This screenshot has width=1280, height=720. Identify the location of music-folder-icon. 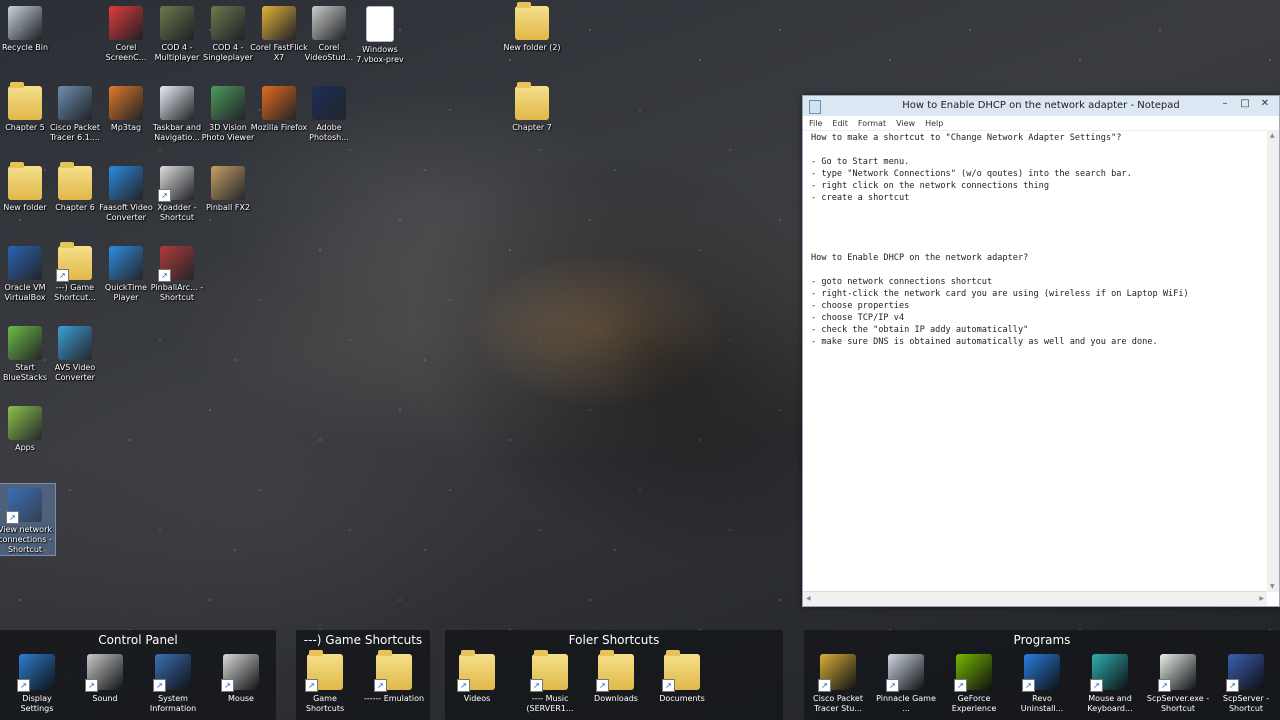
(549, 671).